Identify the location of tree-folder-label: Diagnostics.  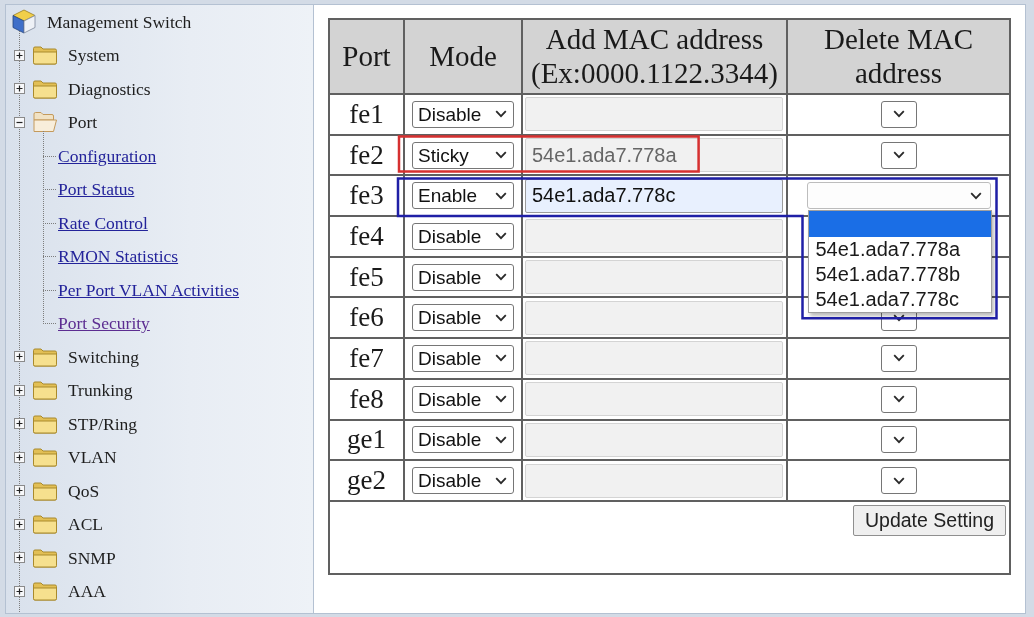
(109, 88).